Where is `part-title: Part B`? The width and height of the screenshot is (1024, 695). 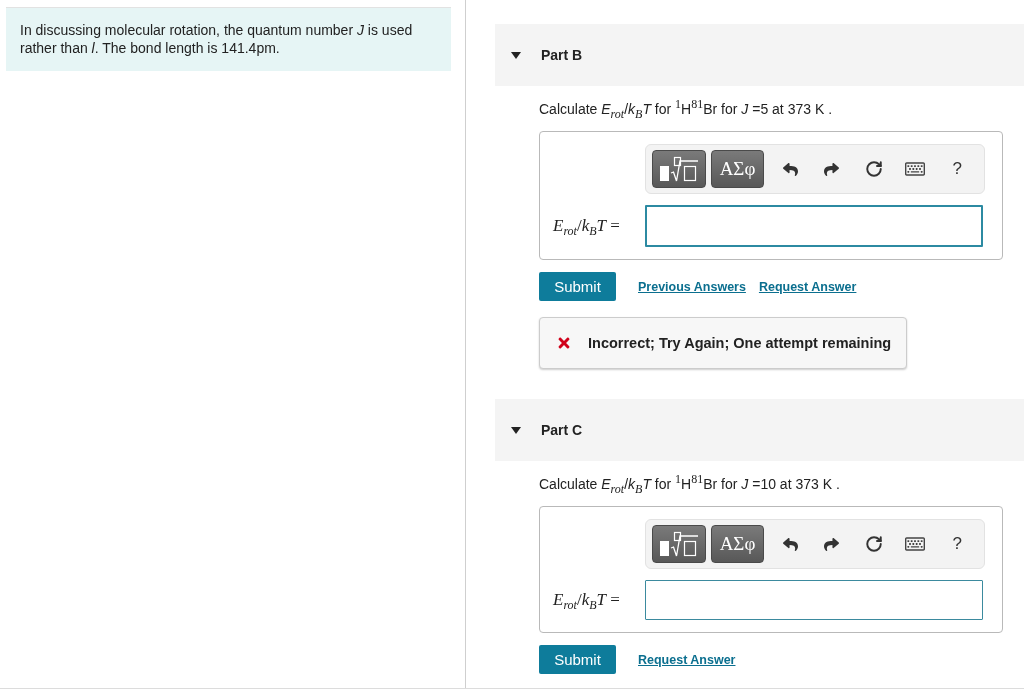
part-title: Part B is located at coordinates (562, 55).